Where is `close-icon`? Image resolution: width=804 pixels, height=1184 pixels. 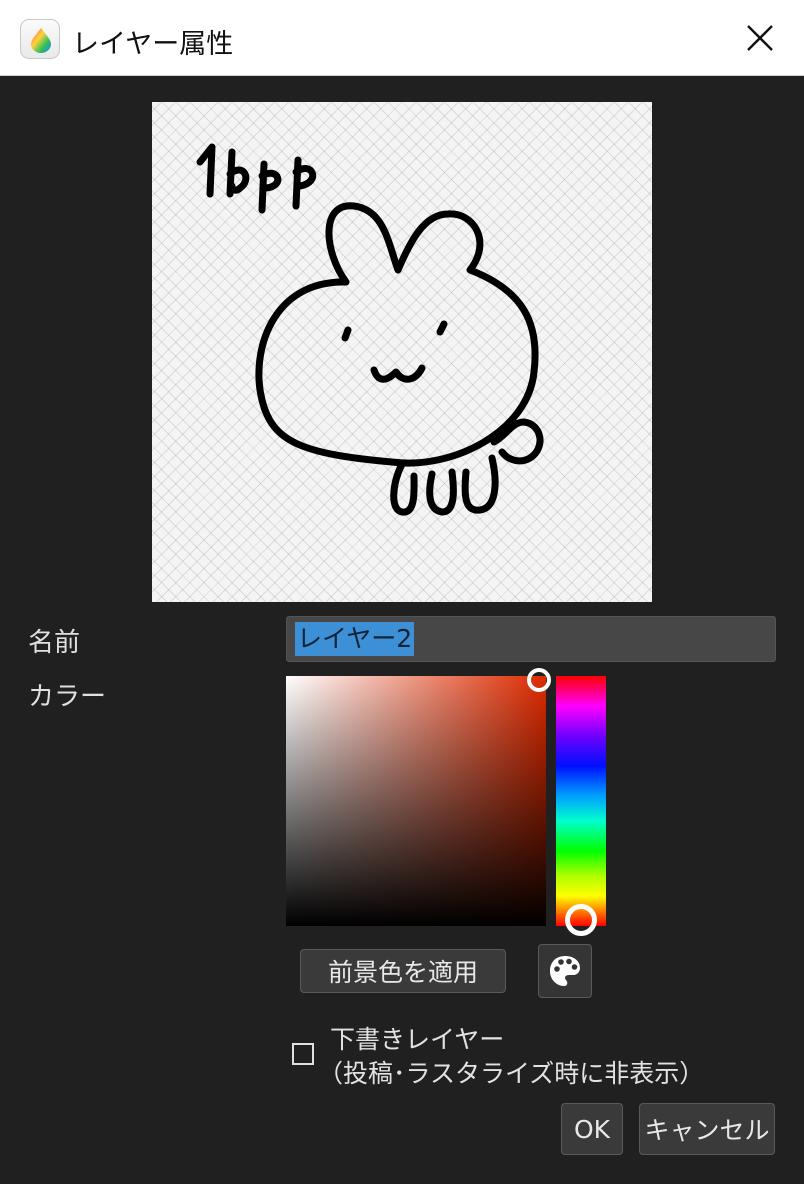
close-icon is located at coordinates (760, 38).